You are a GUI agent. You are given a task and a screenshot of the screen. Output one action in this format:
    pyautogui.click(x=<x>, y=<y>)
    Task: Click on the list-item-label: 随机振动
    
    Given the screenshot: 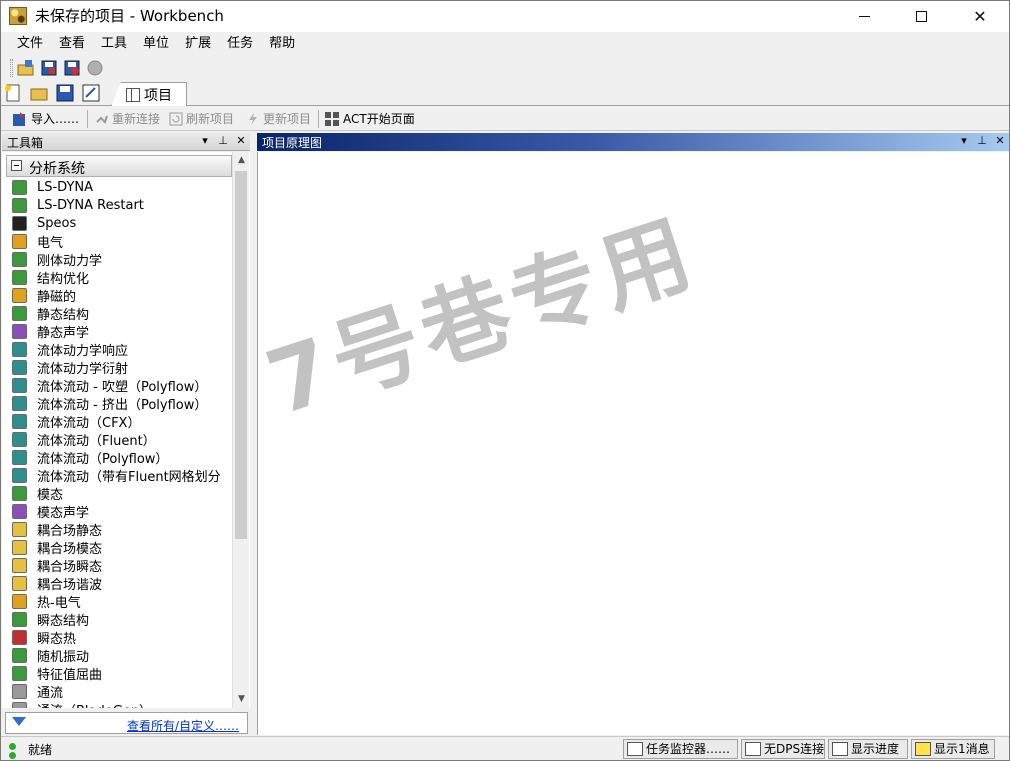 What is the action you would take?
    pyautogui.click(x=63, y=657)
    